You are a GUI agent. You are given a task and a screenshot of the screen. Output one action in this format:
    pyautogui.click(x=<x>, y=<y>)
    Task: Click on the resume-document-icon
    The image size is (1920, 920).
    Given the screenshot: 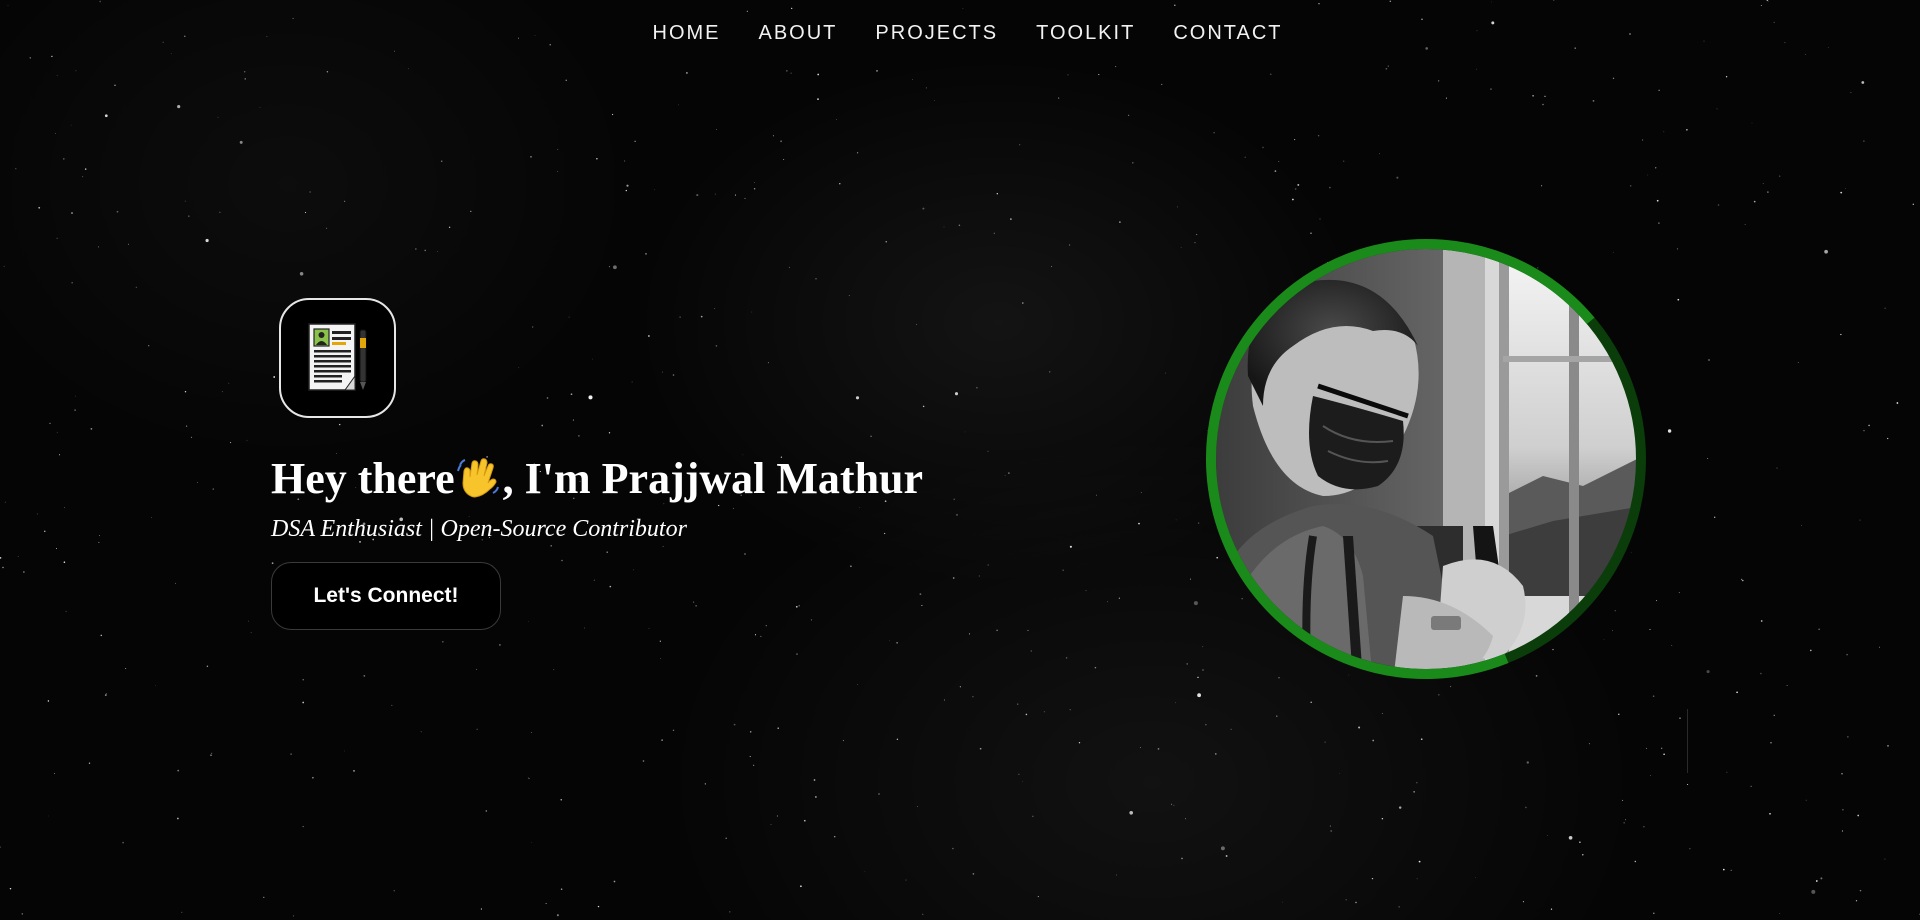 What is the action you would take?
    pyautogui.click(x=336, y=357)
    